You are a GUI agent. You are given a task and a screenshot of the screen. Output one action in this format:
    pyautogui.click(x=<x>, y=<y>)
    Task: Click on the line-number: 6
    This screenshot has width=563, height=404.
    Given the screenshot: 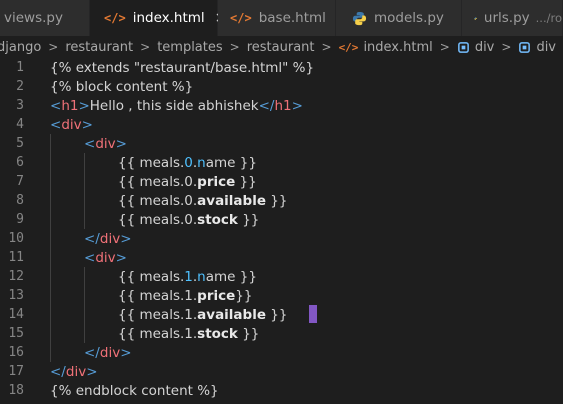 What is the action you would take?
    pyautogui.click(x=20, y=162)
    